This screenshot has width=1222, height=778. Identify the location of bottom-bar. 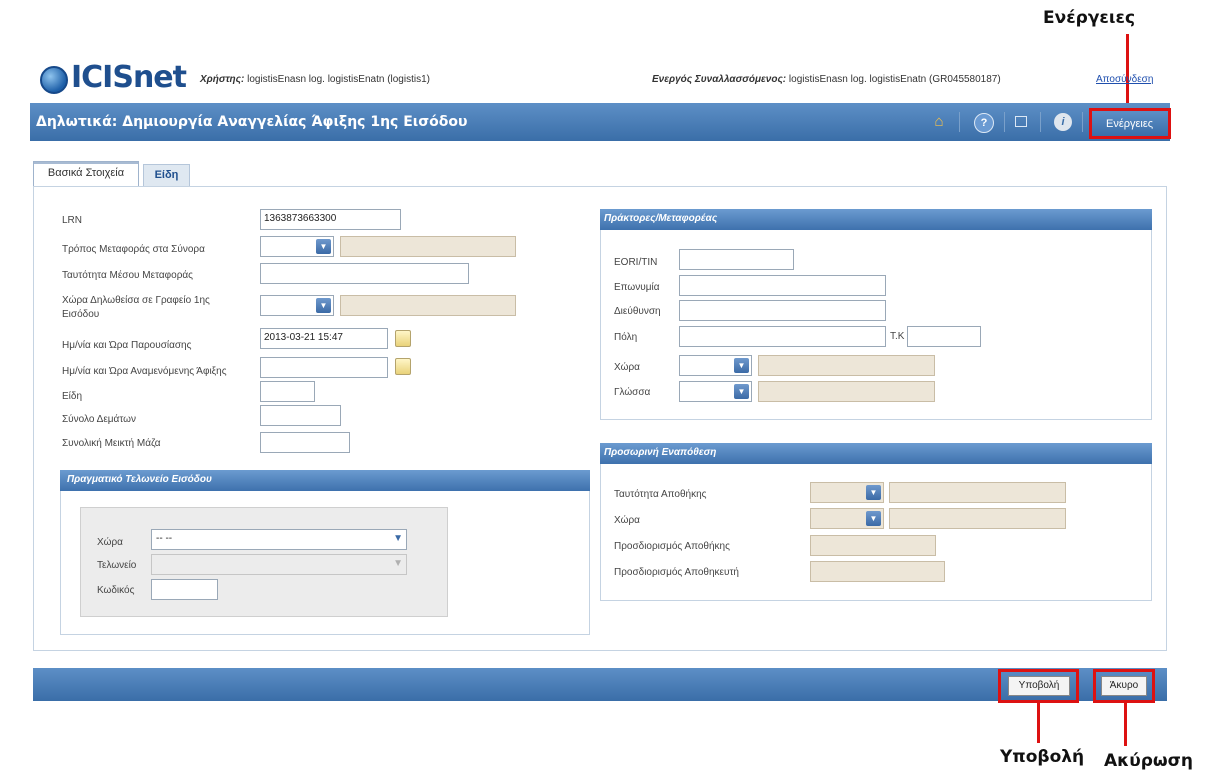
(600, 684).